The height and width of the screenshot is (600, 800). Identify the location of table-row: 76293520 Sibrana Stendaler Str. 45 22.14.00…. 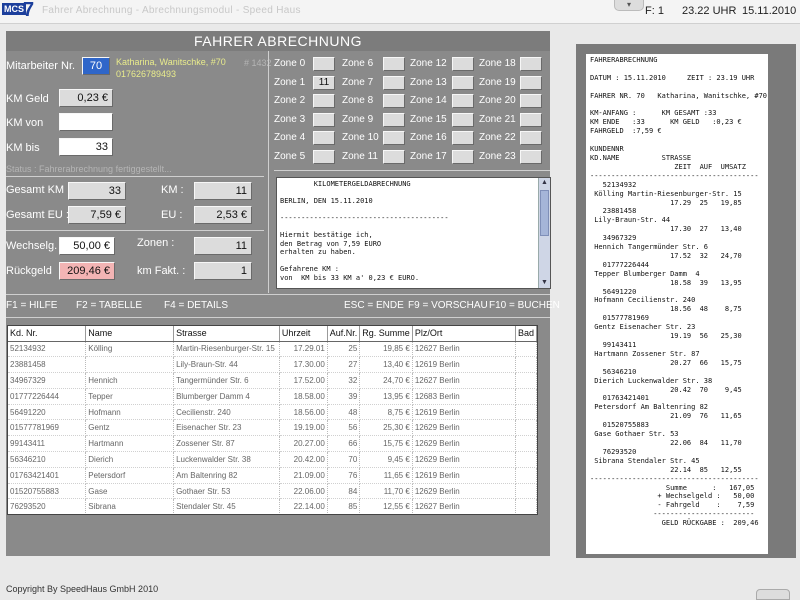
(272, 506).